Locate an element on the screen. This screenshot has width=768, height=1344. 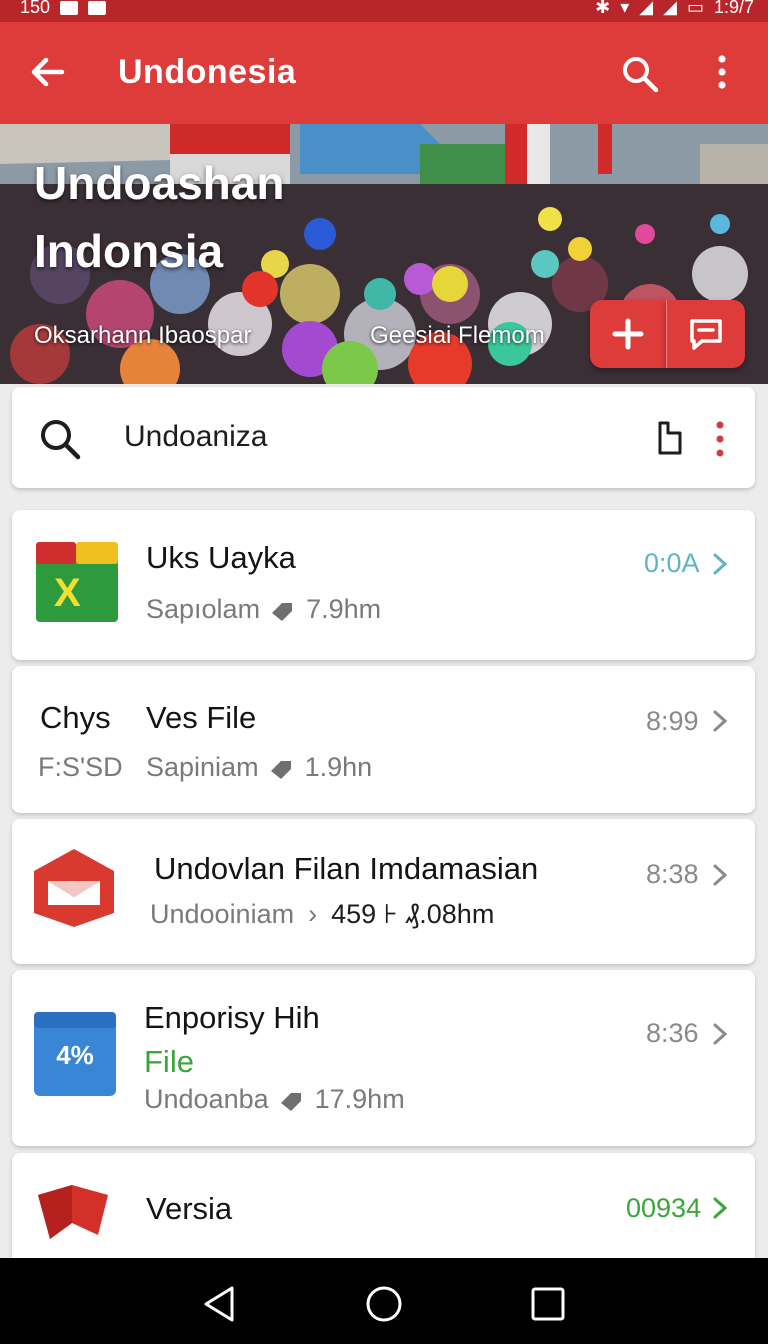
wifi-icon: ▾ is located at coordinates (625, 8).